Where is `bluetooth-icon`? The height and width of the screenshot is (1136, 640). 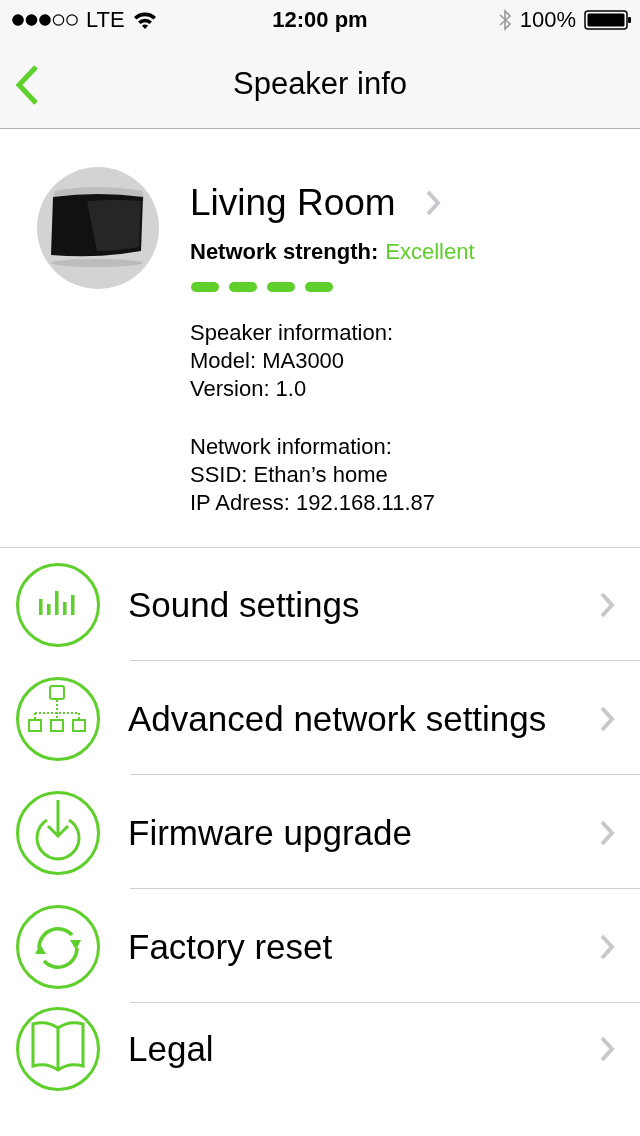
bluetooth-icon is located at coordinates (504, 20).